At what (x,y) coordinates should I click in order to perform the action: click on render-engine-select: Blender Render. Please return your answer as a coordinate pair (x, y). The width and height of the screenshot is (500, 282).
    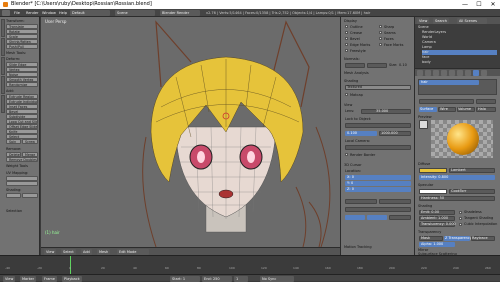
    Looking at the image, I should click on (180, 13).